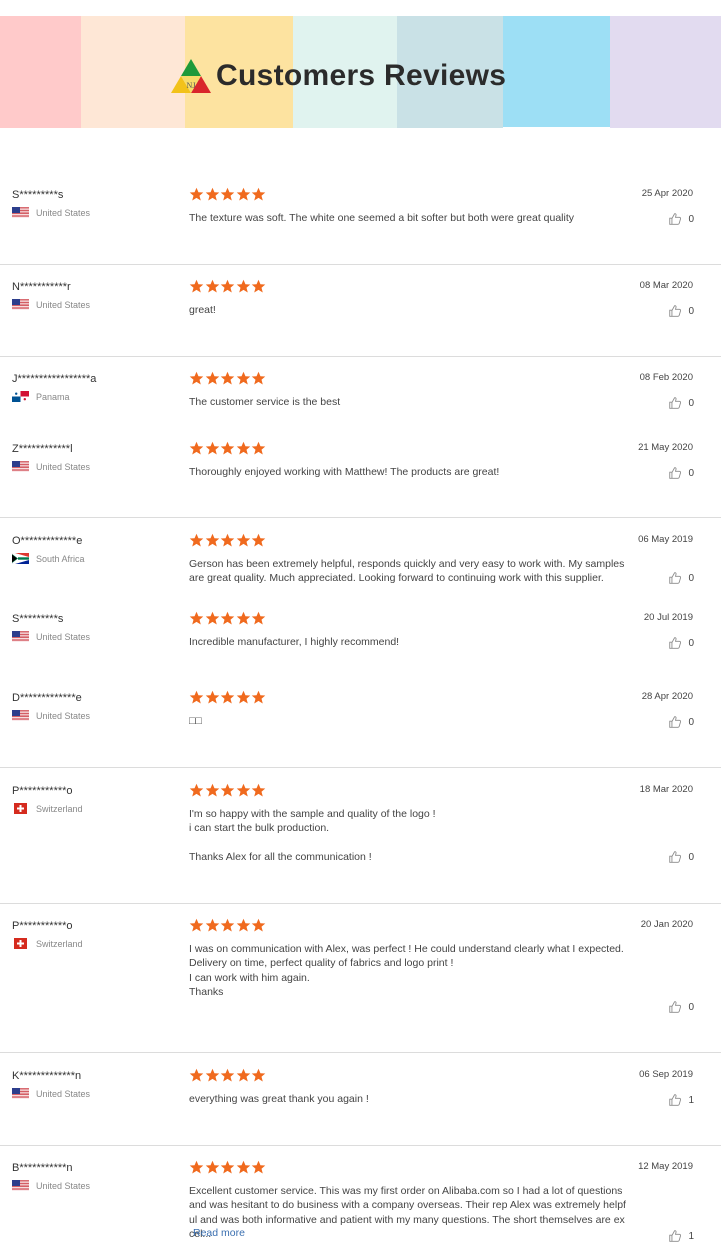 The height and width of the screenshot is (1250, 721). What do you see at coordinates (47, 541) in the screenshot?
I see `reviewer-name: O*************e` at bounding box center [47, 541].